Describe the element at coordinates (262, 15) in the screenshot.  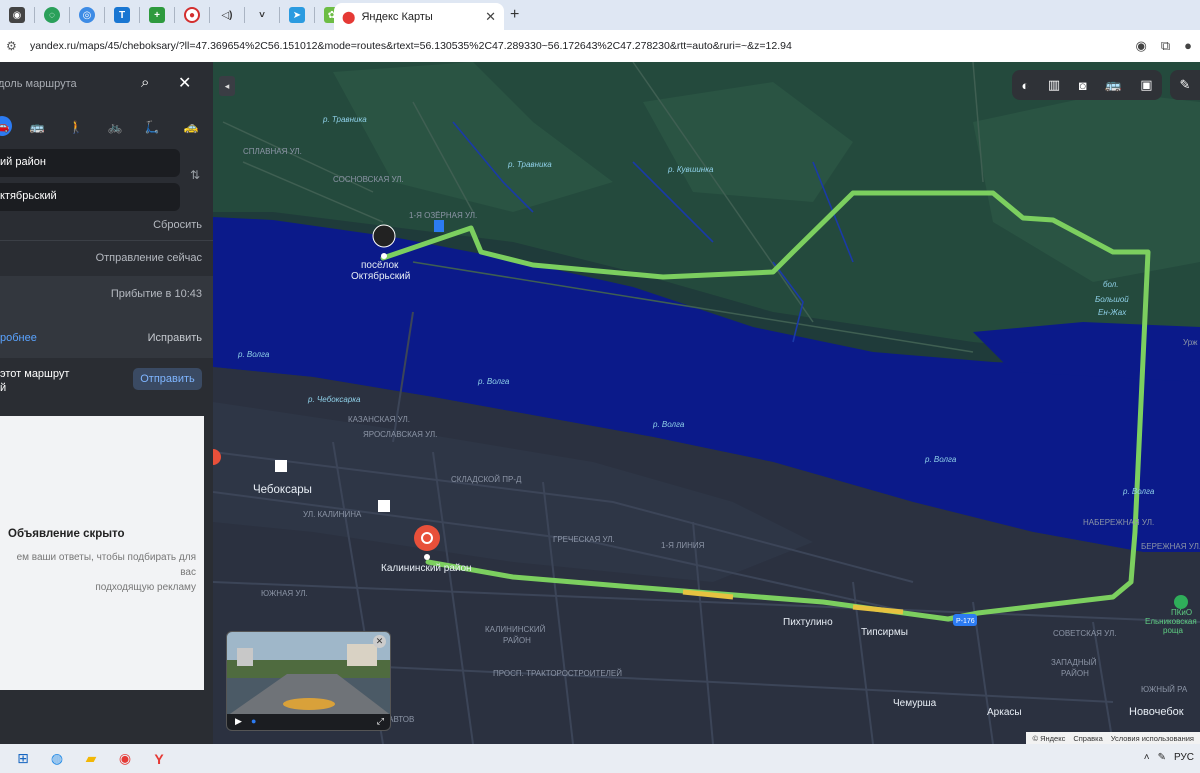
I see `chevron-icon: ˅` at that location.